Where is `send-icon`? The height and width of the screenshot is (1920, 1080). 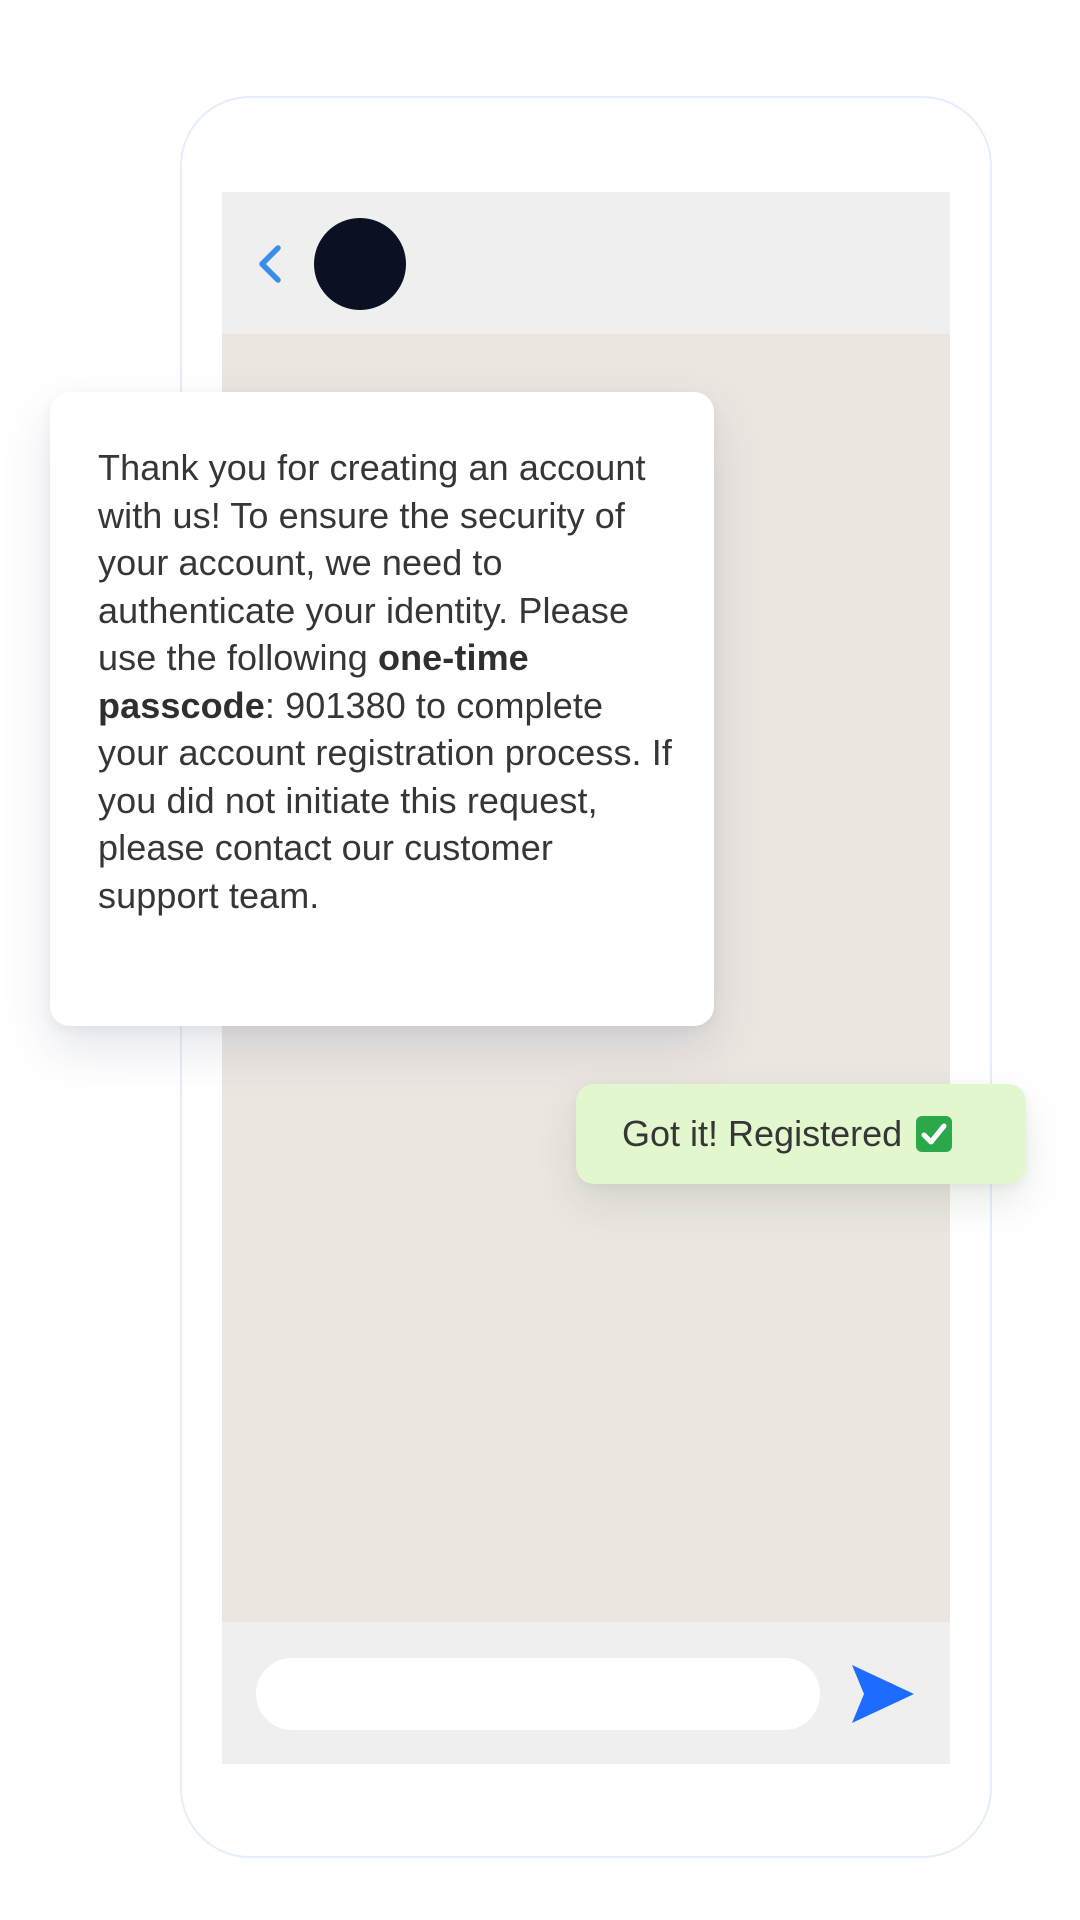
send-icon is located at coordinates (883, 1694).